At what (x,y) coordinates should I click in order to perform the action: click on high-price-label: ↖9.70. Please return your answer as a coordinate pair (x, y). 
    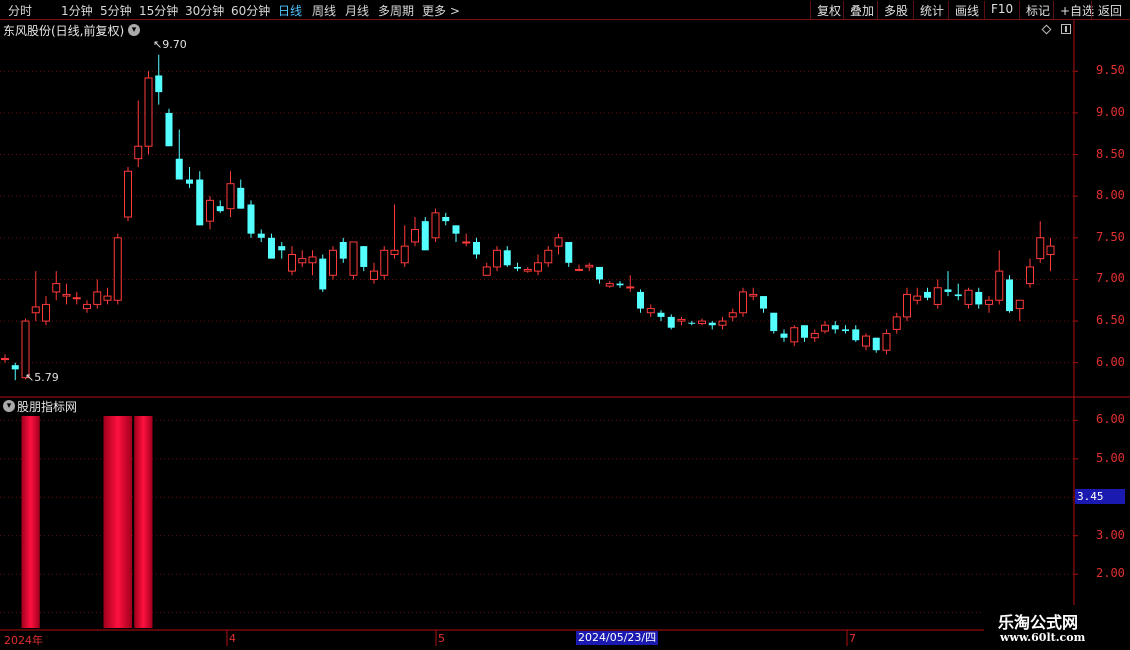
    Looking at the image, I should click on (170, 44).